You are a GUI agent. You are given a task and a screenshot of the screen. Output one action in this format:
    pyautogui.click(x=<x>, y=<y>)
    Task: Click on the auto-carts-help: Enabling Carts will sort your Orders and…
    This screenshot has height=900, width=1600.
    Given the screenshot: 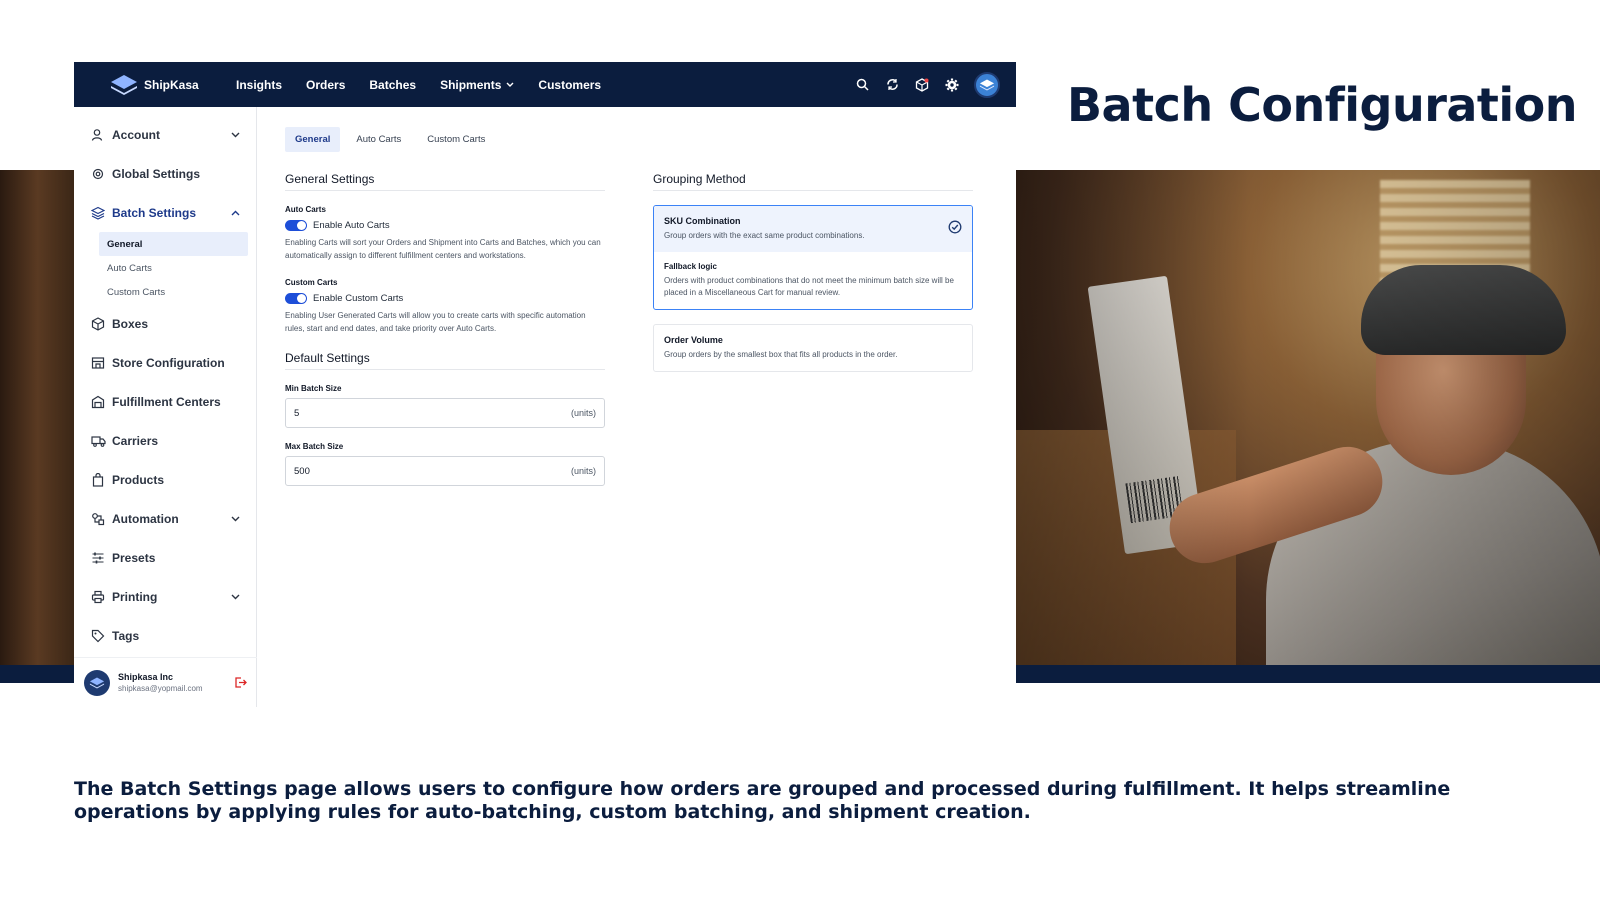 What is the action you would take?
    pyautogui.click(x=443, y=249)
    